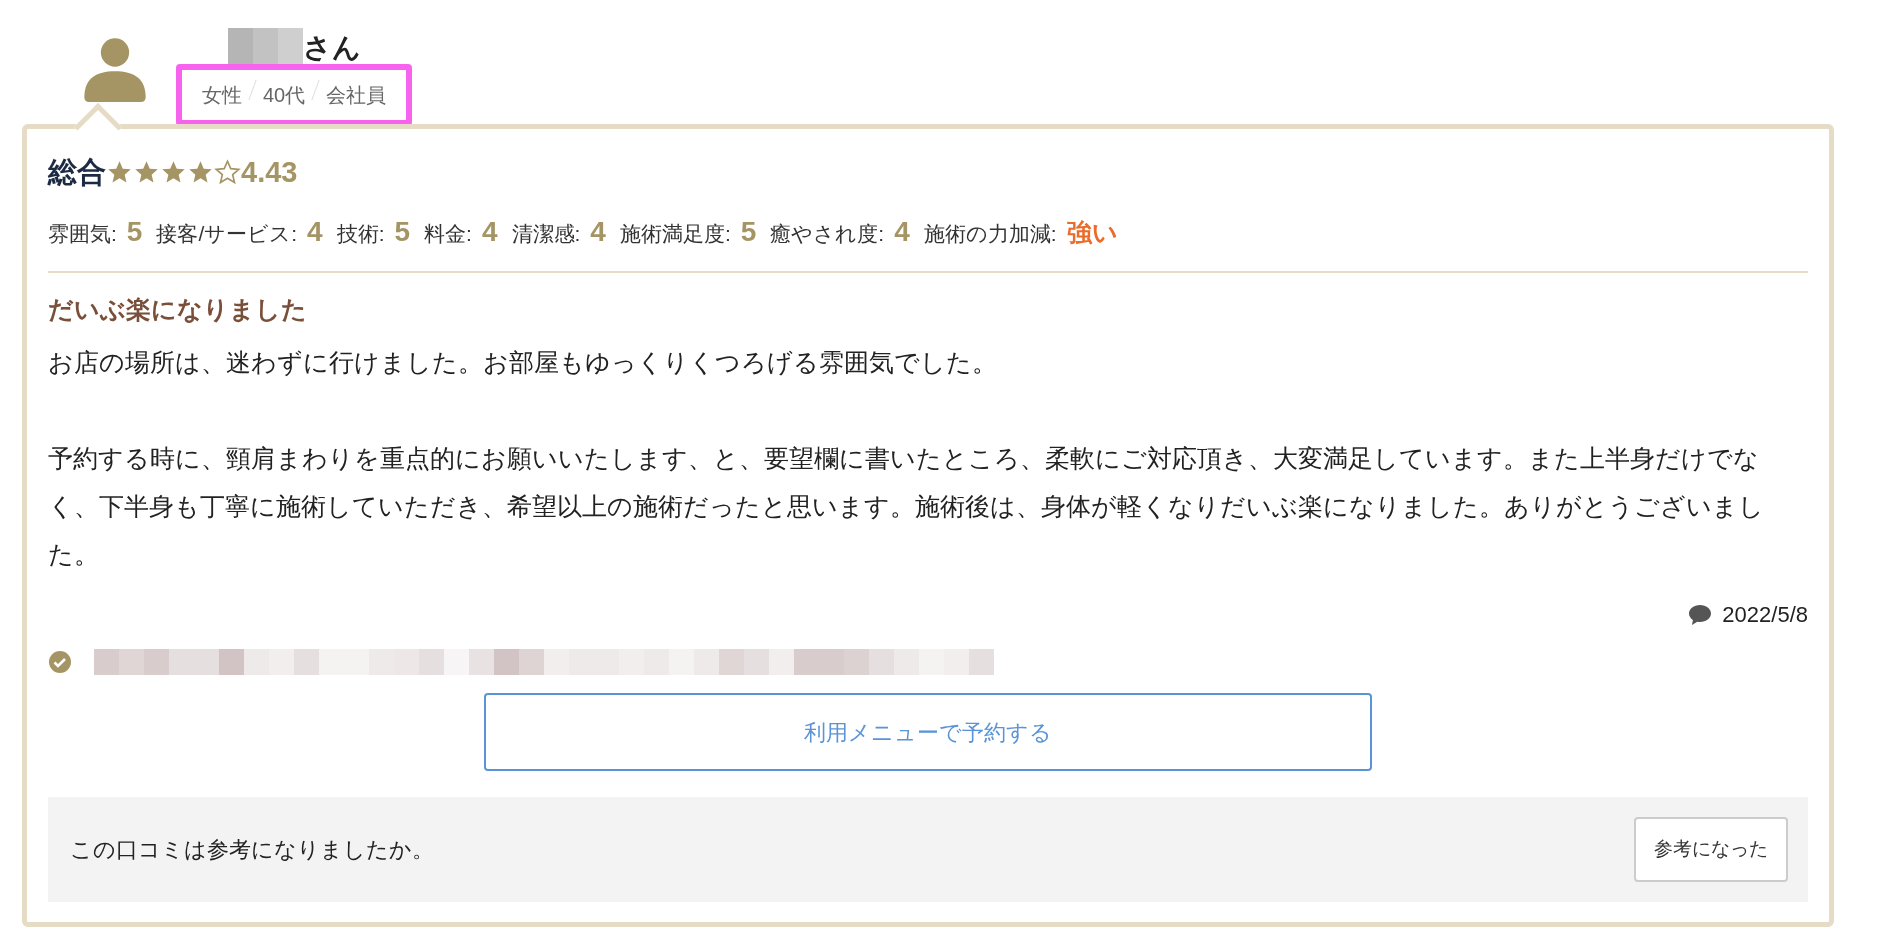 This screenshot has width=1880, height=928. Describe the element at coordinates (990, 233) in the screenshot. I see `rating-label: 施術の力加減:` at that location.